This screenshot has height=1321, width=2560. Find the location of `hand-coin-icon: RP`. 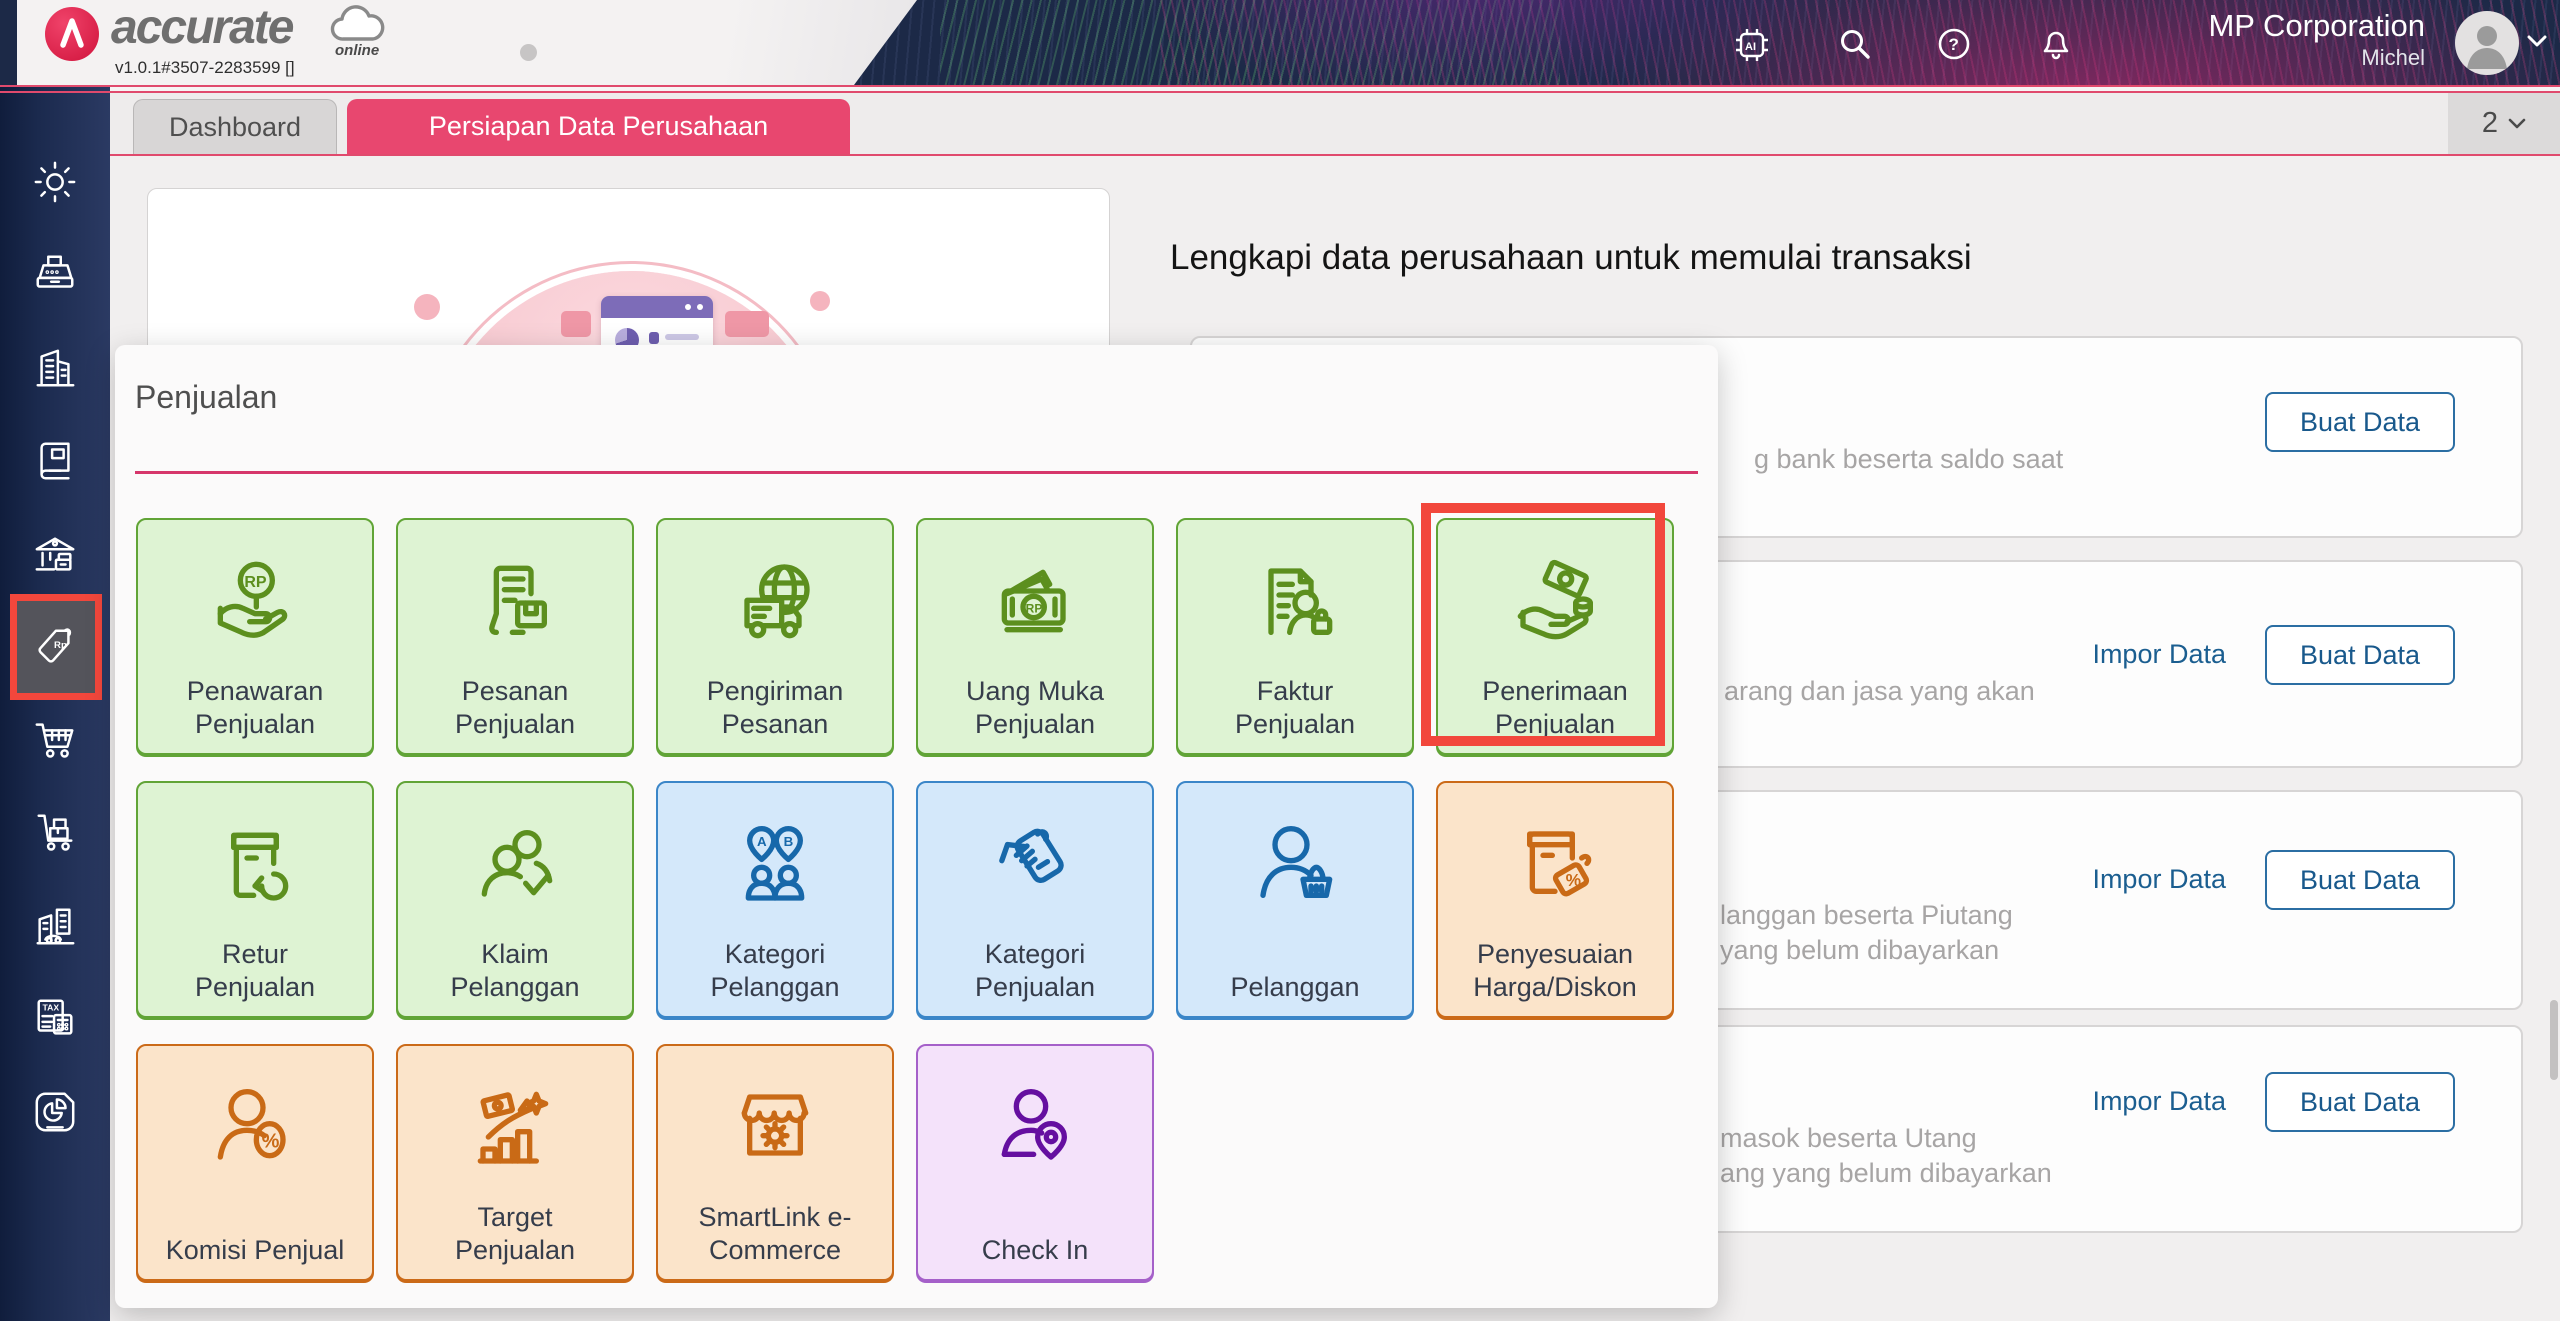

hand-coin-icon: RP is located at coordinates (255, 603).